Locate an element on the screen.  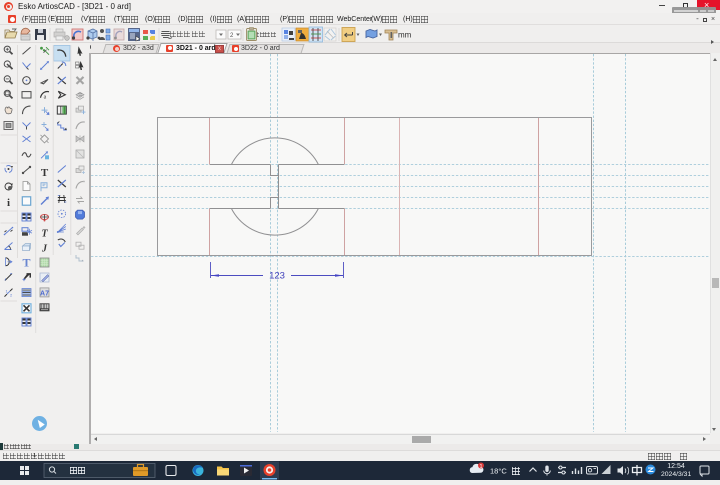
svg-text: mm is located at coordinates (405, 35).